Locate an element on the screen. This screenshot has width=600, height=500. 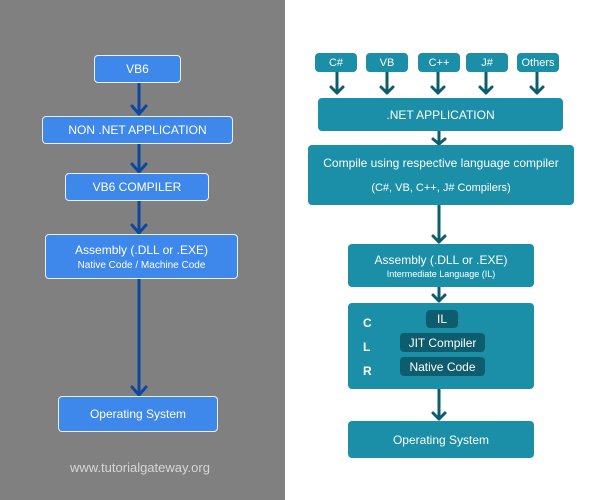
clr-letter-r: R is located at coordinates (367, 371).